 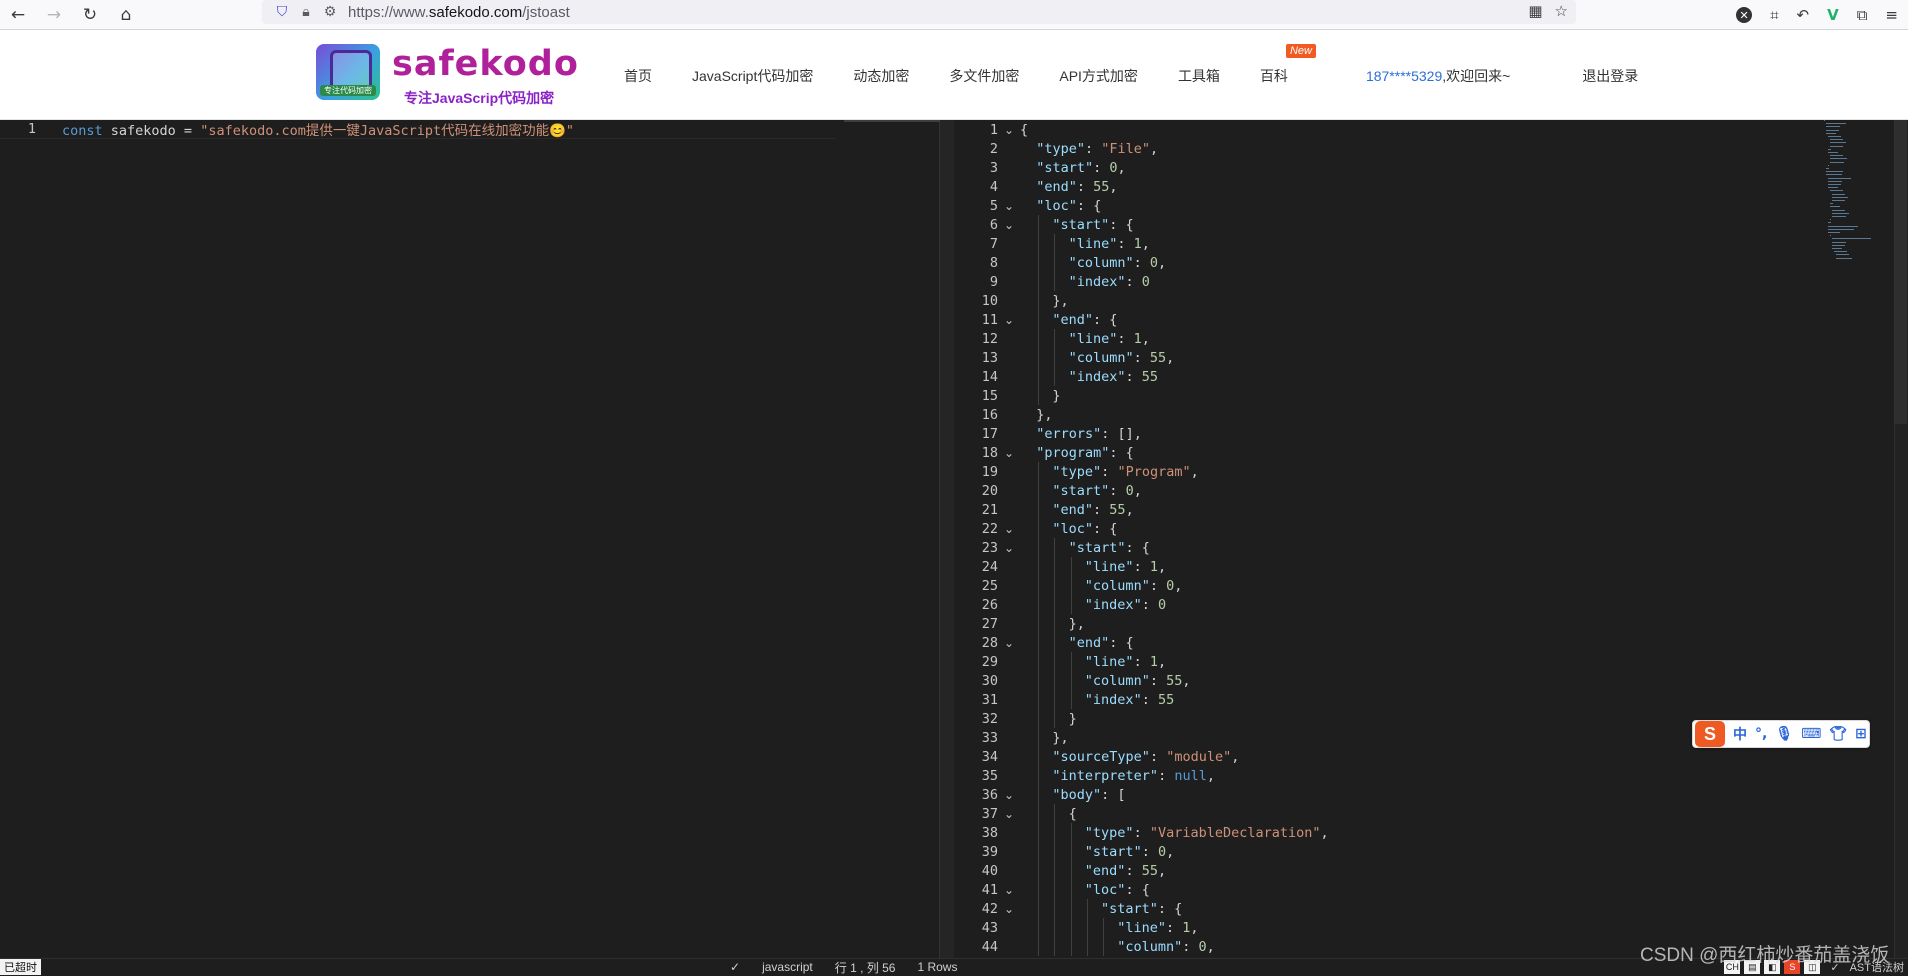 What do you see at coordinates (1774, 15) in the screenshot?
I see `crop-icon: ⌗` at bounding box center [1774, 15].